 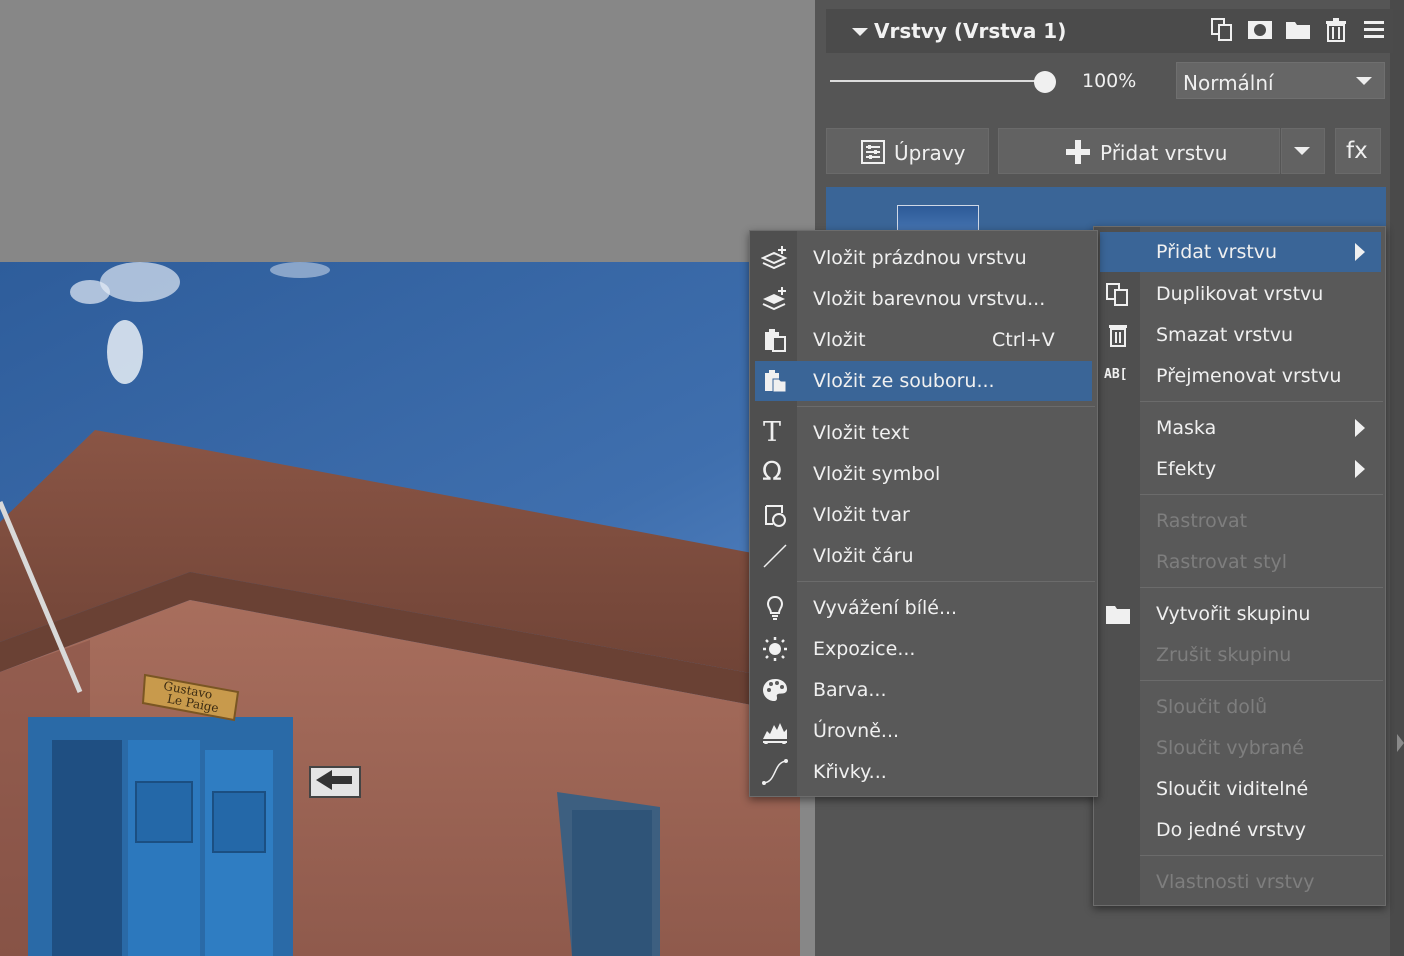 I want to click on rename-icon: AB[, so click(x=1116, y=374).